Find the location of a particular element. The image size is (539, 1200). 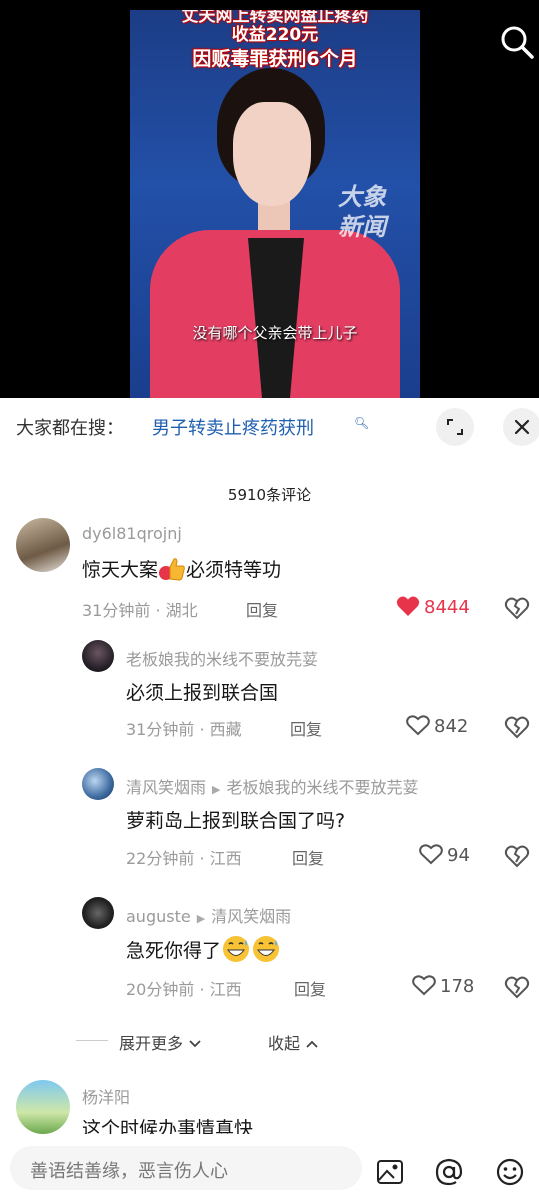

comment-username: dy6l81qrojnj is located at coordinates (132, 533).